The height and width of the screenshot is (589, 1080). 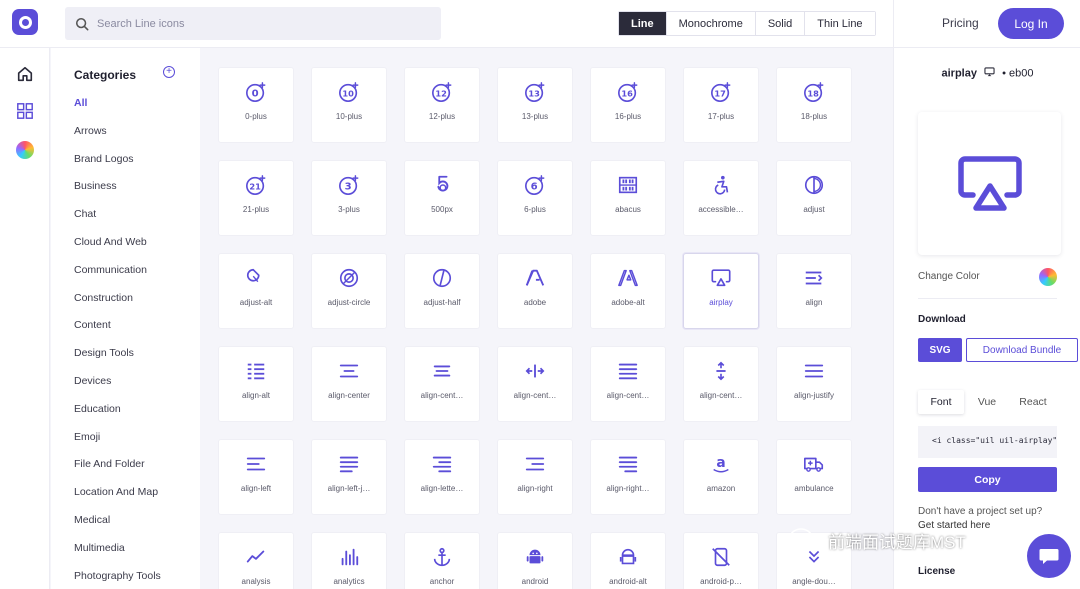 I want to click on category-item: Content, so click(x=117, y=332).